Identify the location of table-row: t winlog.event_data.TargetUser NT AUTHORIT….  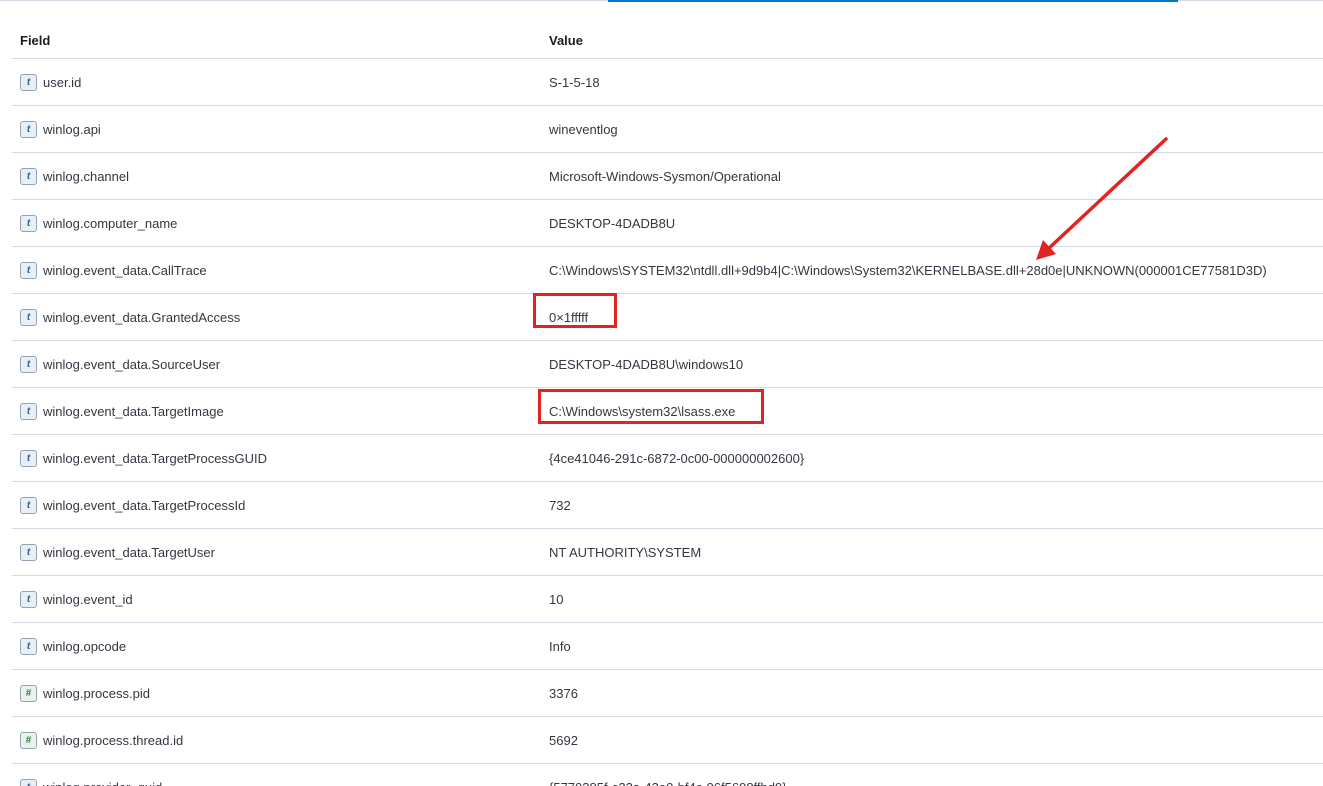
(667, 552).